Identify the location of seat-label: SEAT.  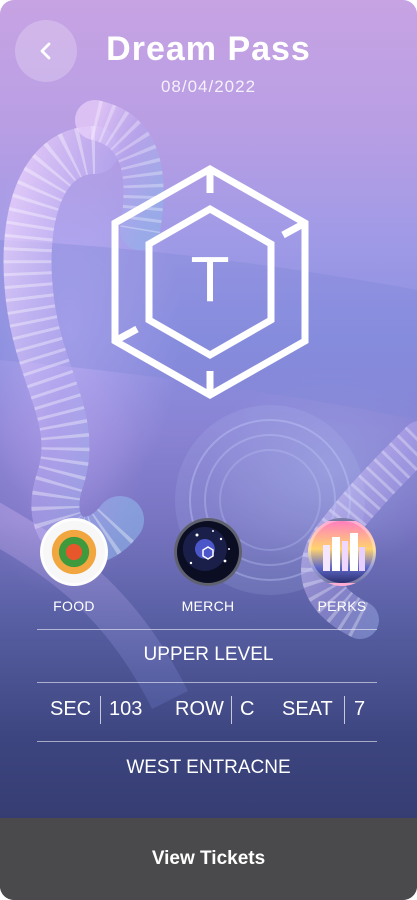
(307, 709).